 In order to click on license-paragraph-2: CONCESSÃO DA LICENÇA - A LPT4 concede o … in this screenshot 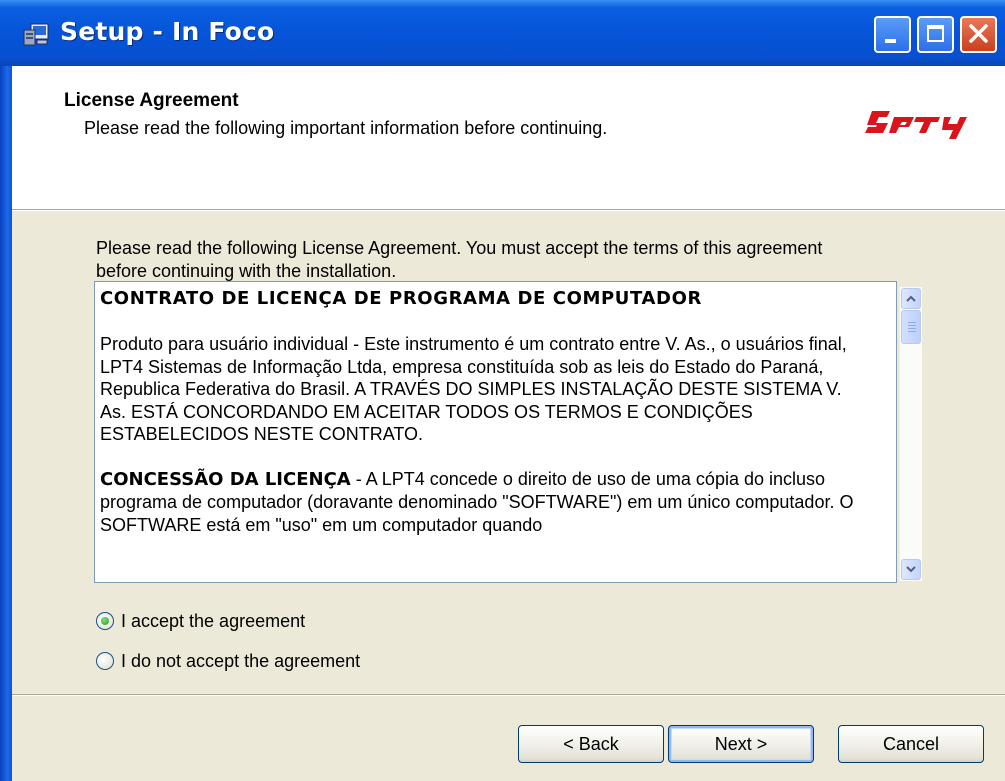, I will do `click(485, 502)`.